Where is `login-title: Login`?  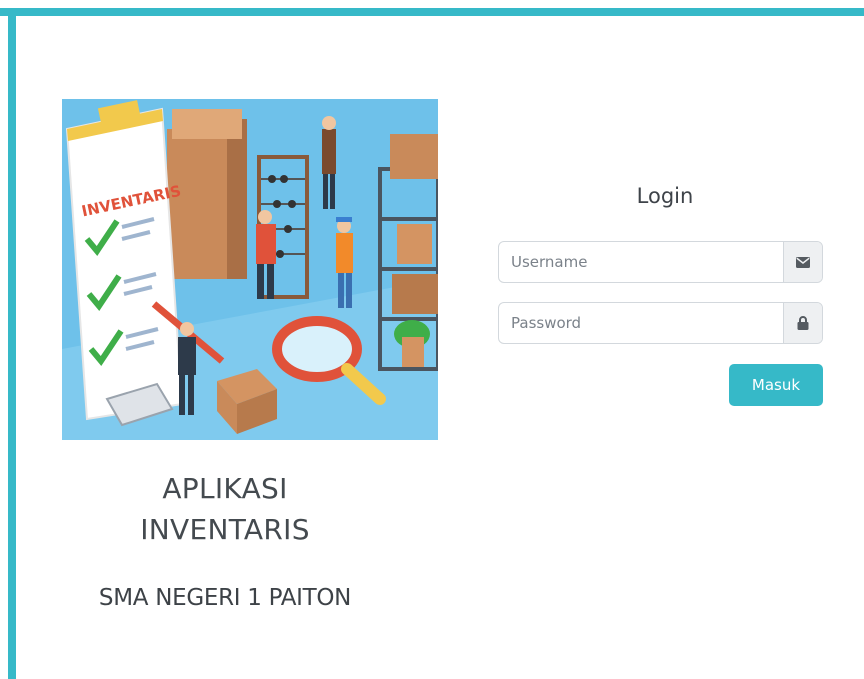
login-title: Login is located at coordinates (665, 196).